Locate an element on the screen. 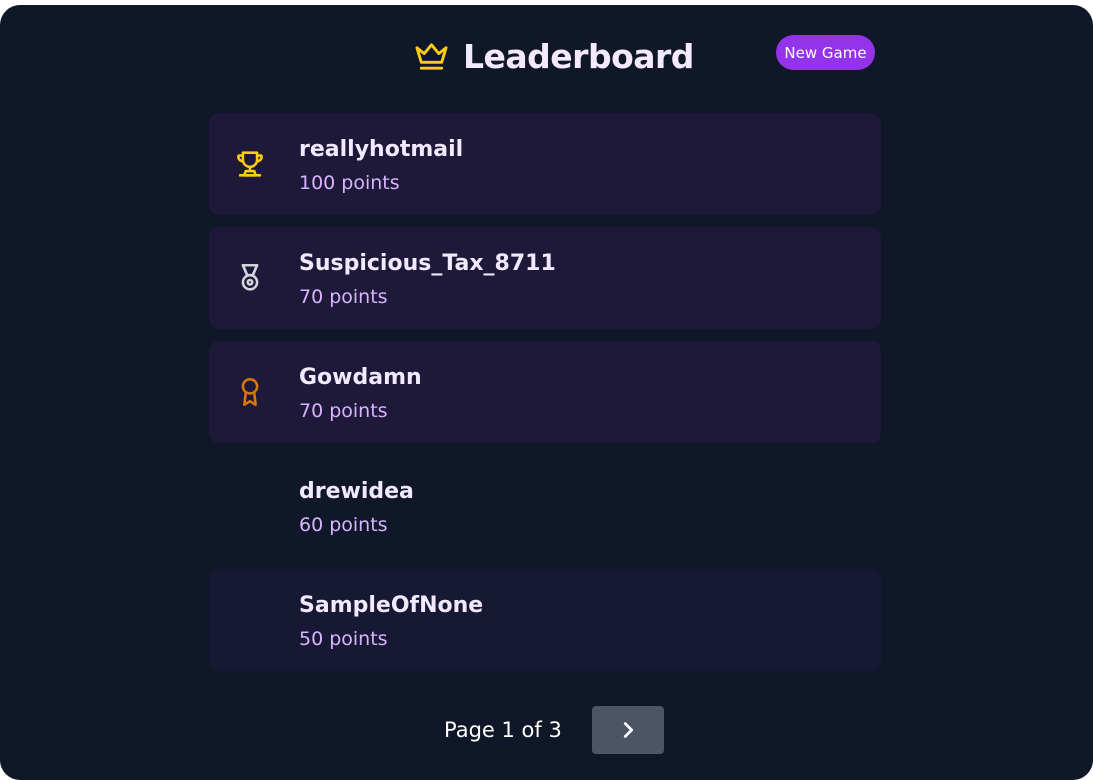 The width and height of the screenshot is (1093, 780). crown-icon is located at coordinates (431, 56).